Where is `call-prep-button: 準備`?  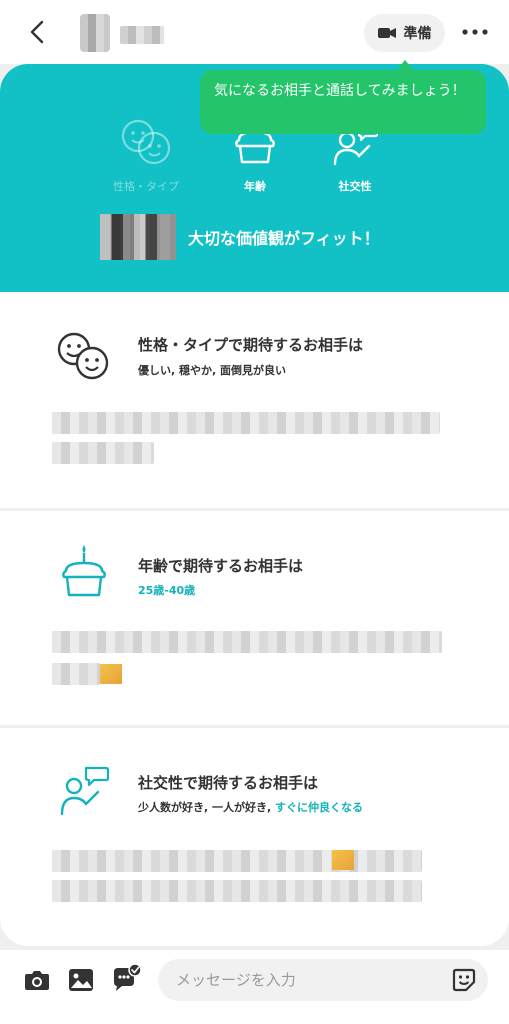 call-prep-button: 準備 is located at coordinates (404, 33).